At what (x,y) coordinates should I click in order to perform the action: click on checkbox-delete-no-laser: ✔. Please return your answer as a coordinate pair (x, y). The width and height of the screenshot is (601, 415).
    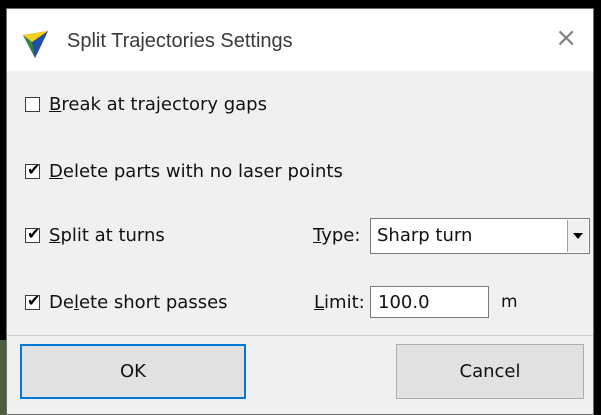
    Looking at the image, I should click on (33, 169).